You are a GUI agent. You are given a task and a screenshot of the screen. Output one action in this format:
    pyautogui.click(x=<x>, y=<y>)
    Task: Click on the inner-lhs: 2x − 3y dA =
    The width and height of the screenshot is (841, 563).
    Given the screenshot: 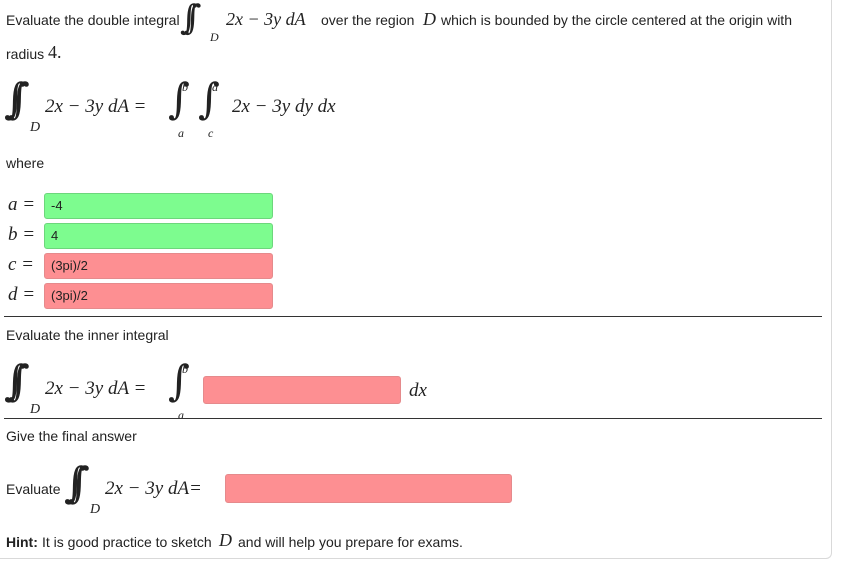 What is the action you would take?
    pyautogui.click(x=96, y=388)
    